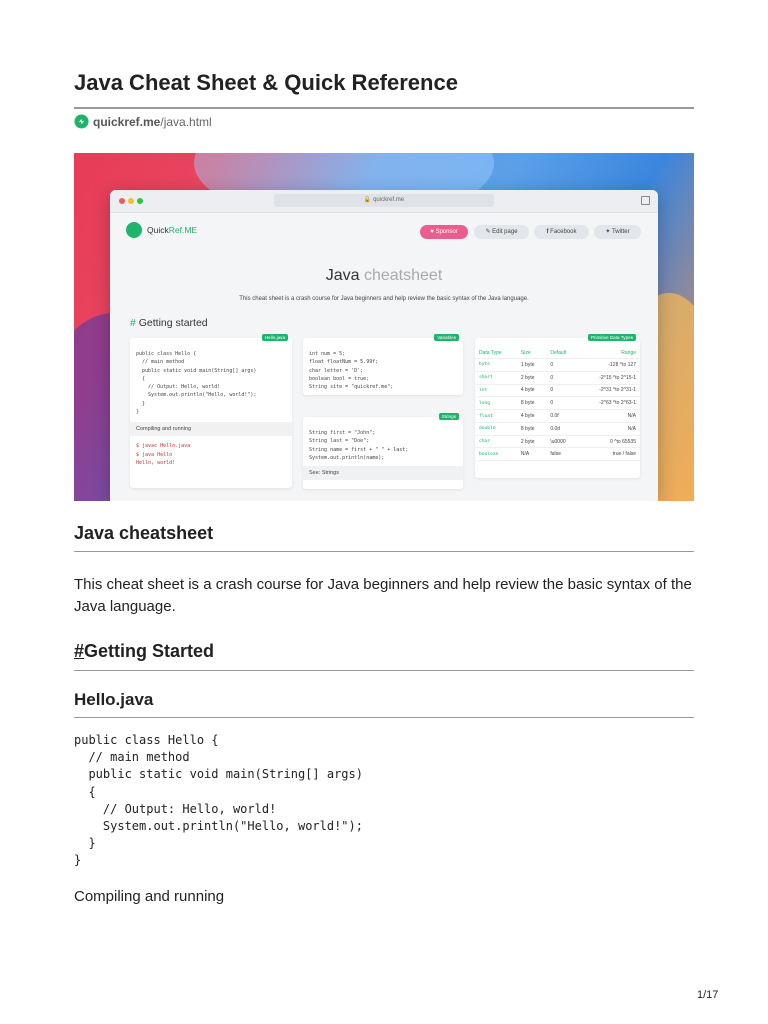  What do you see at coordinates (383, 473) in the screenshot?
I see `strings-card-subheading: See: Strings` at bounding box center [383, 473].